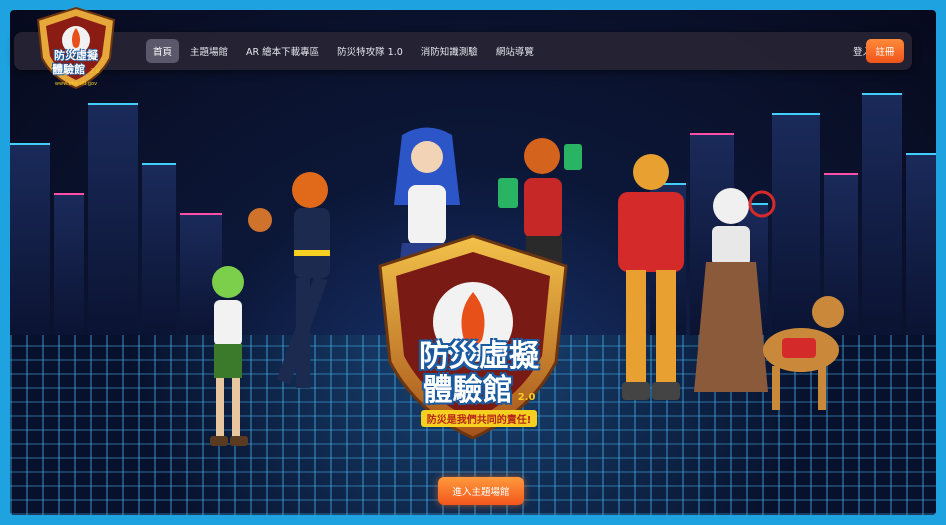 This screenshot has width=946, height=525. What do you see at coordinates (885, 51) in the screenshot?
I see `register-button: 註冊` at bounding box center [885, 51].